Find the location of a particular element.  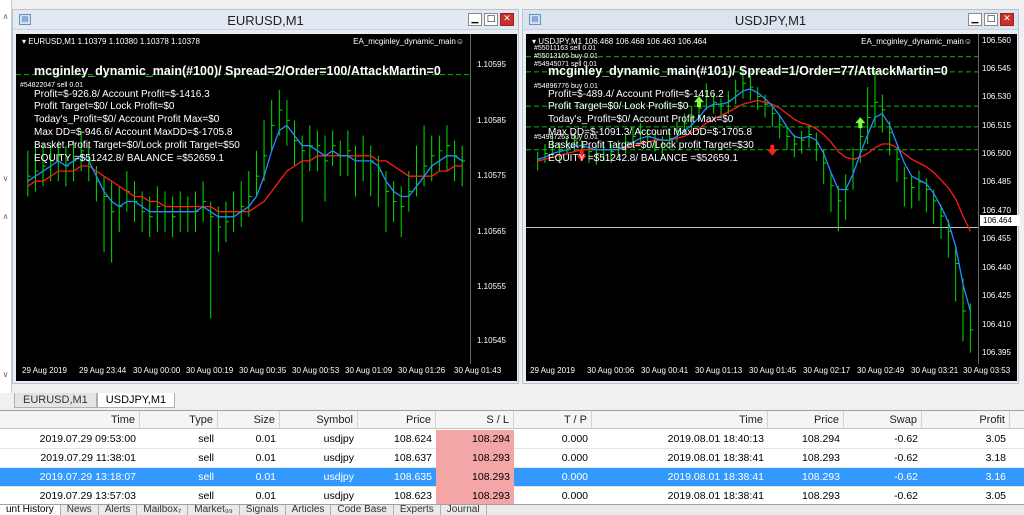

time-label: 30 Aug 02:49 is located at coordinates (881, 370).